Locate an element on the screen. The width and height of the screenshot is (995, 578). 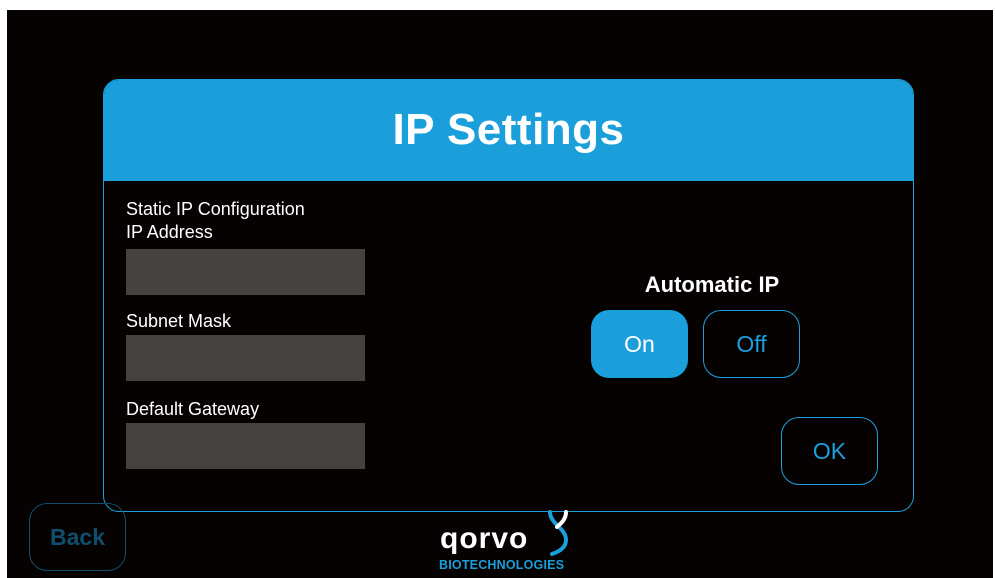
dna-helix-icon is located at coordinates (558, 533).